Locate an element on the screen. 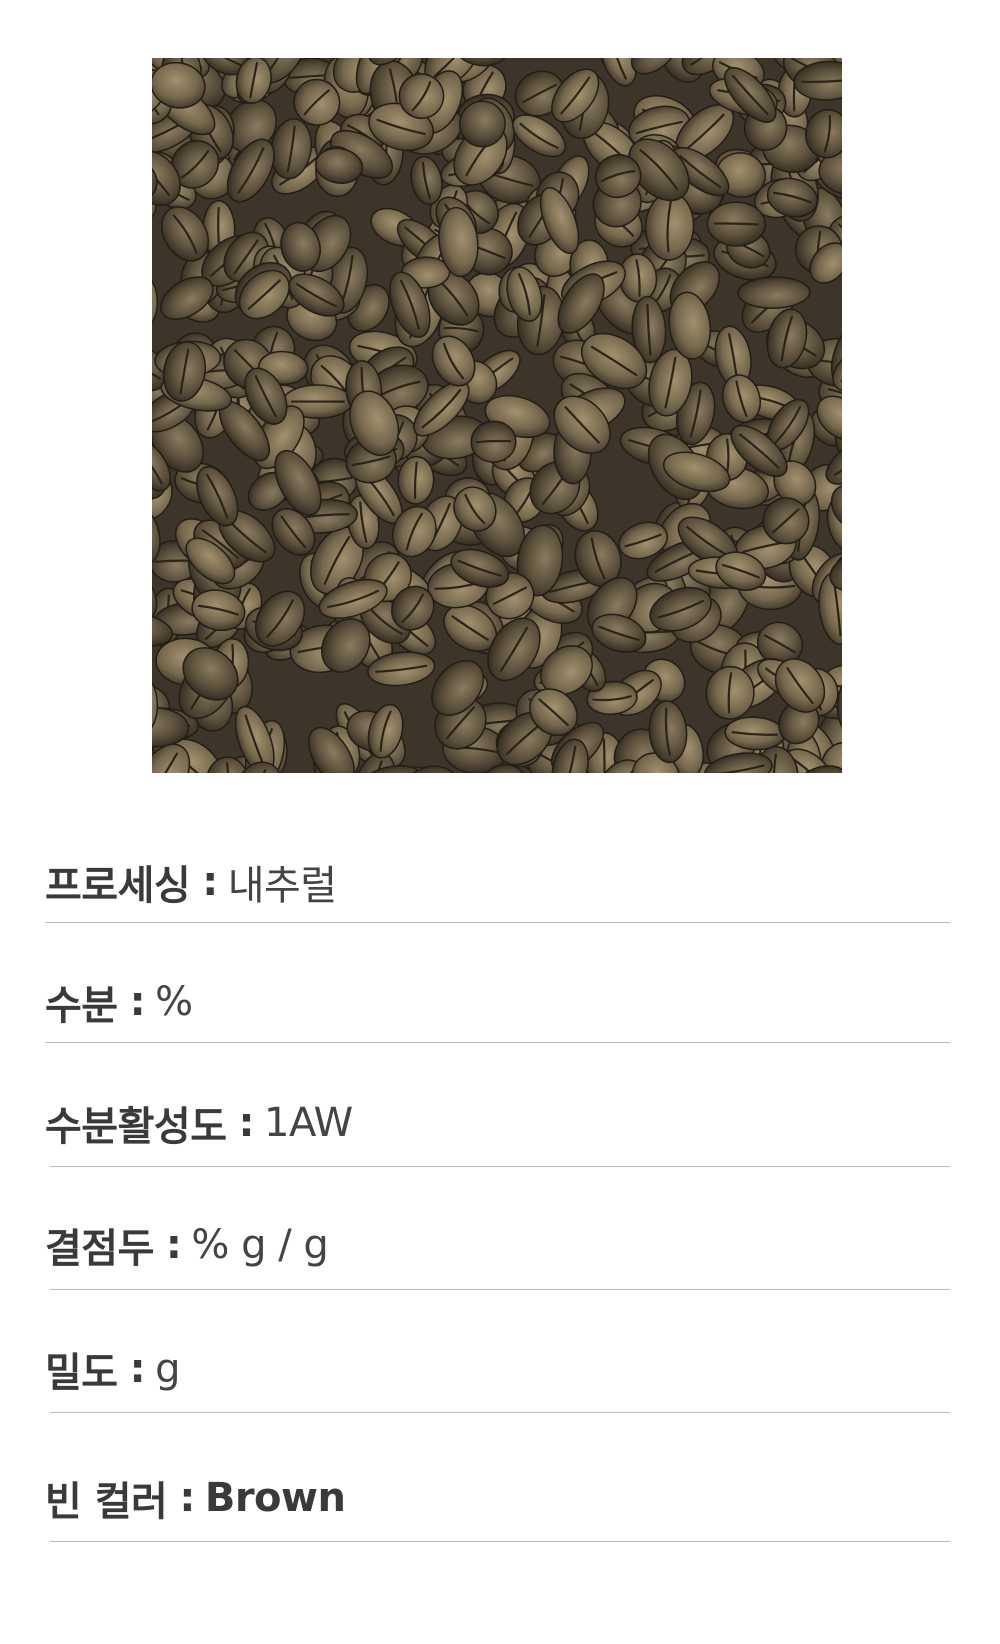 The image size is (1000, 1644). spec-label: 밀도 is located at coordinates (81, 1373).